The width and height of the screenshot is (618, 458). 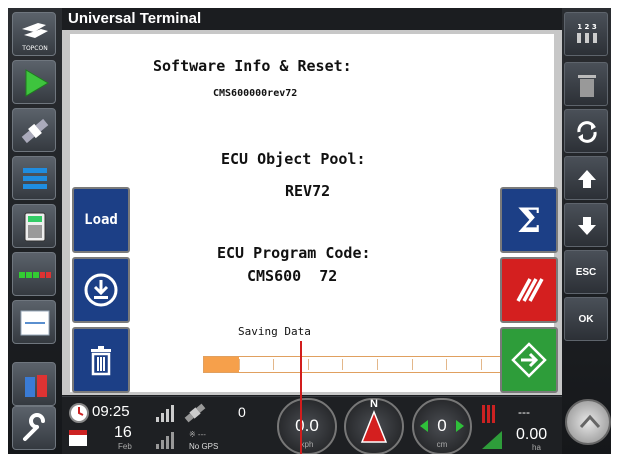 What do you see at coordinates (524, 412) in the screenshot?
I see `area-top-value: ---` at bounding box center [524, 412].